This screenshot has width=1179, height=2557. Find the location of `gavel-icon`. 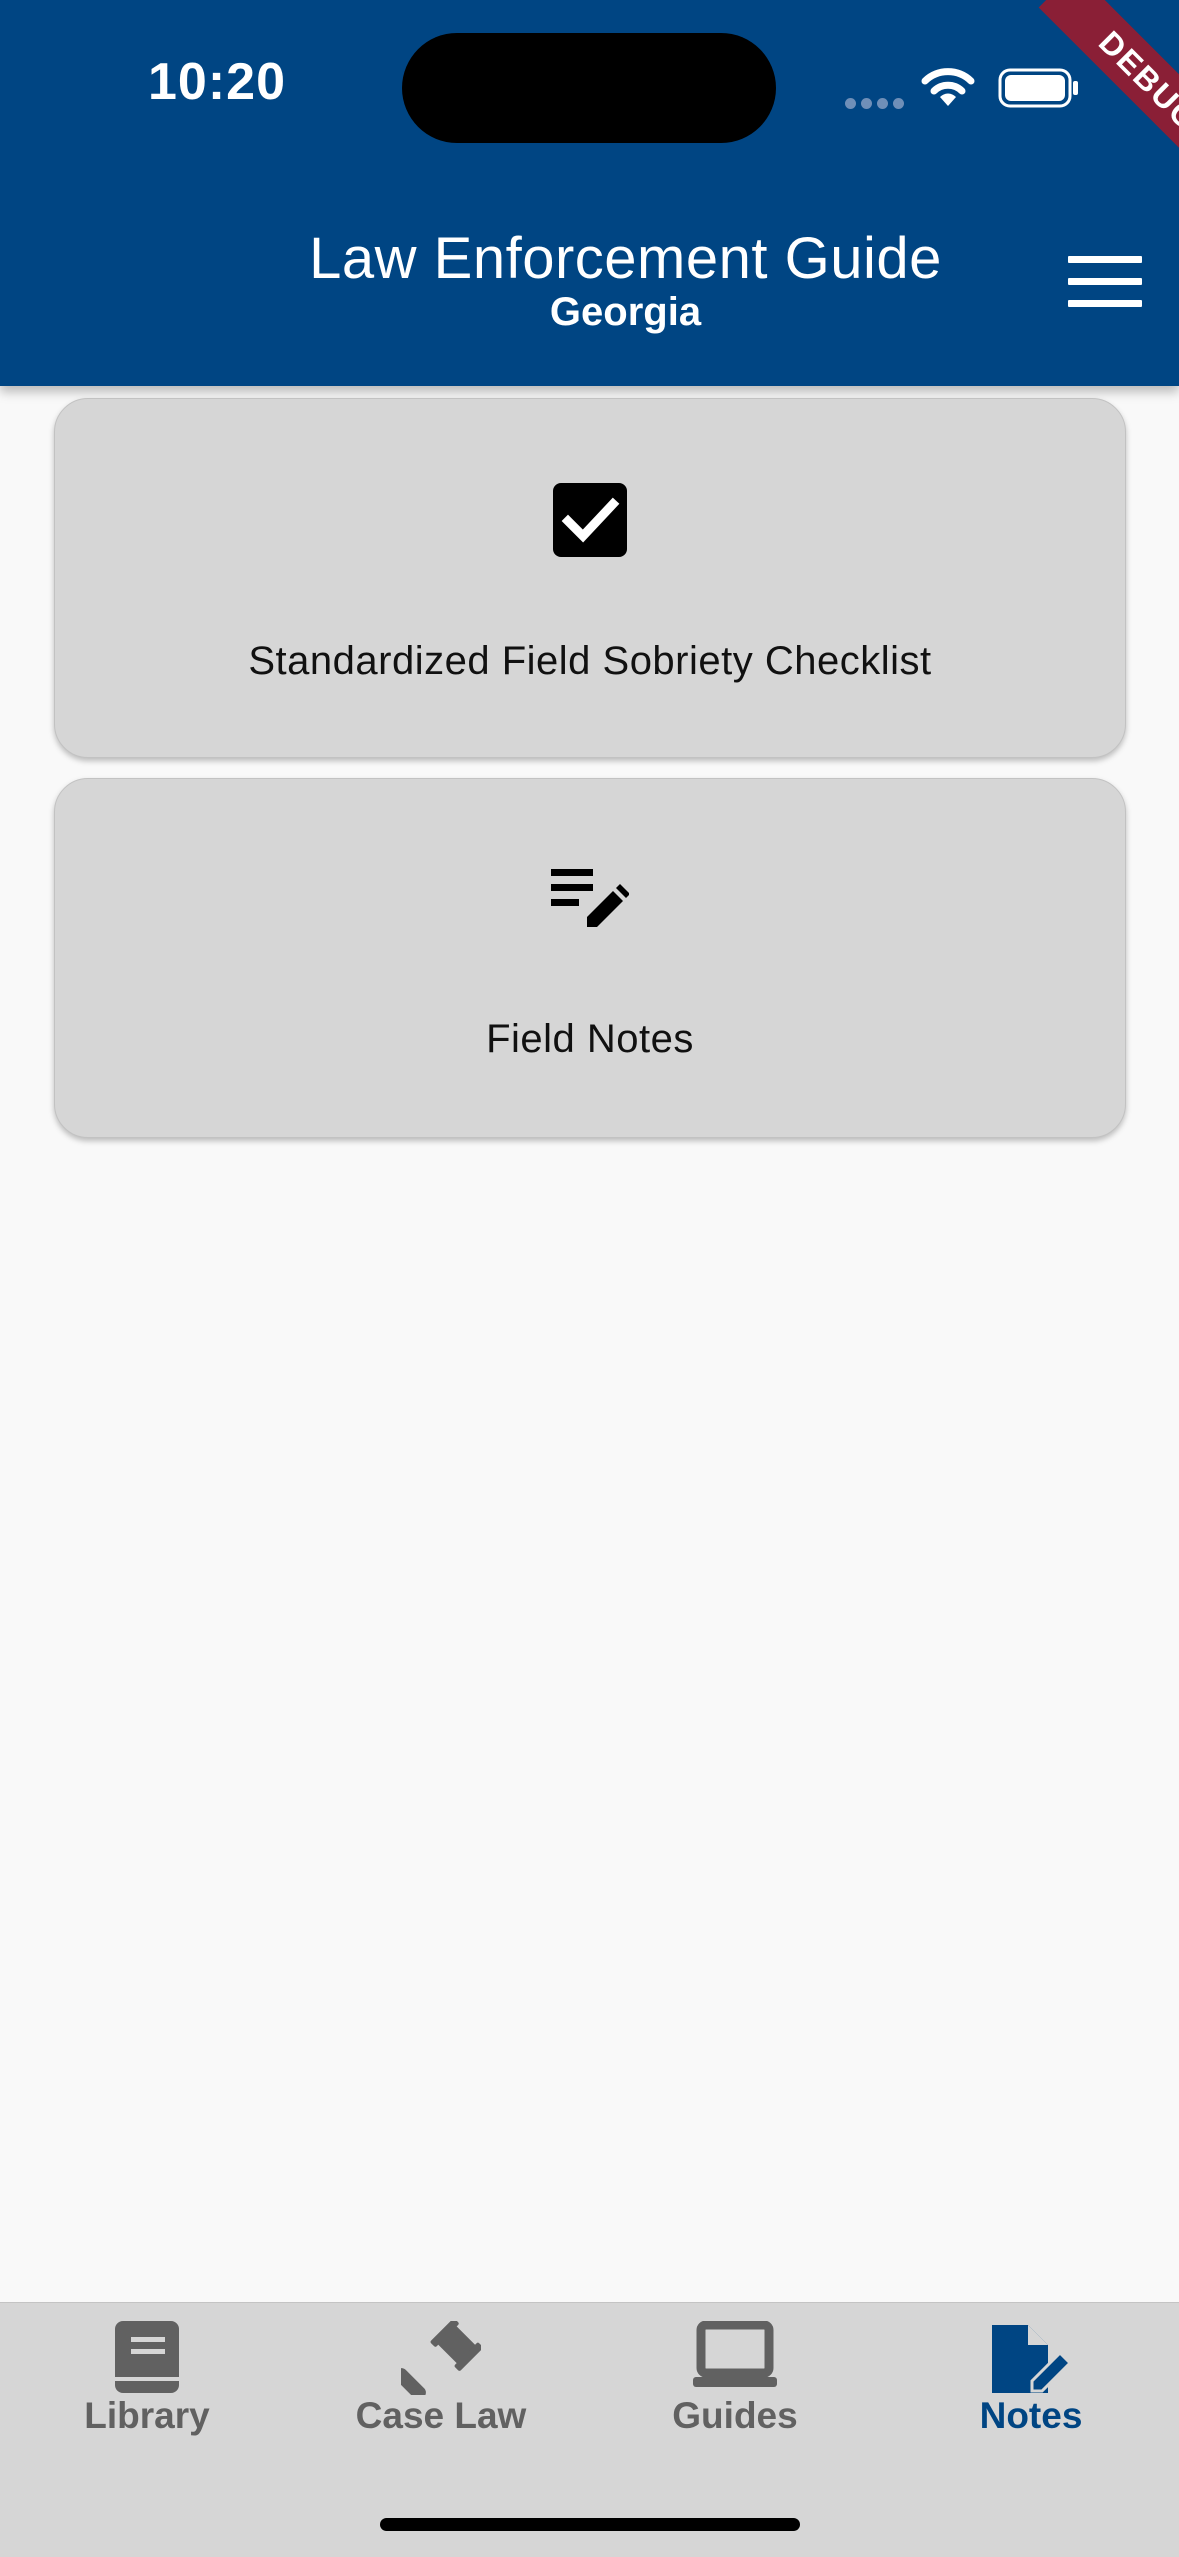

gavel-icon is located at coordinates (441, 2359).